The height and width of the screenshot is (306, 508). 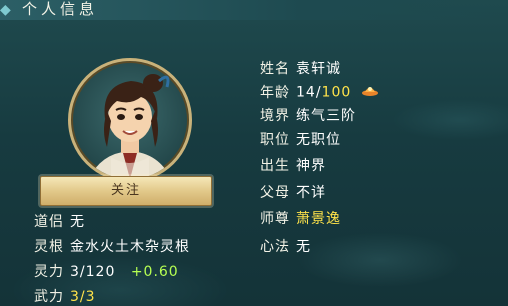 I want to click on age-label: 年龄, so click(x=275, y=92).